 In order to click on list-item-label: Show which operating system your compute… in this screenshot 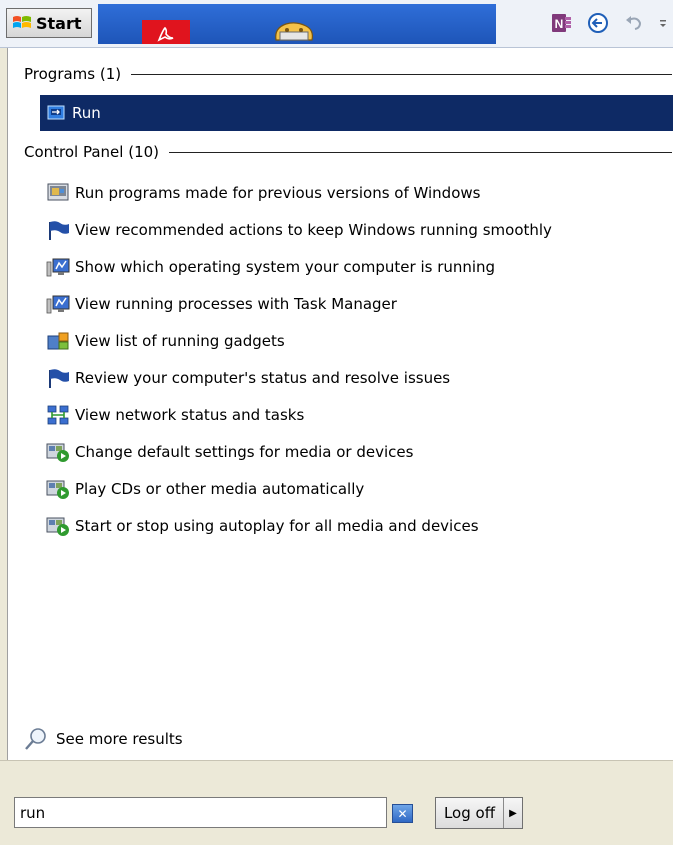, I will do `click(285, 266)`.